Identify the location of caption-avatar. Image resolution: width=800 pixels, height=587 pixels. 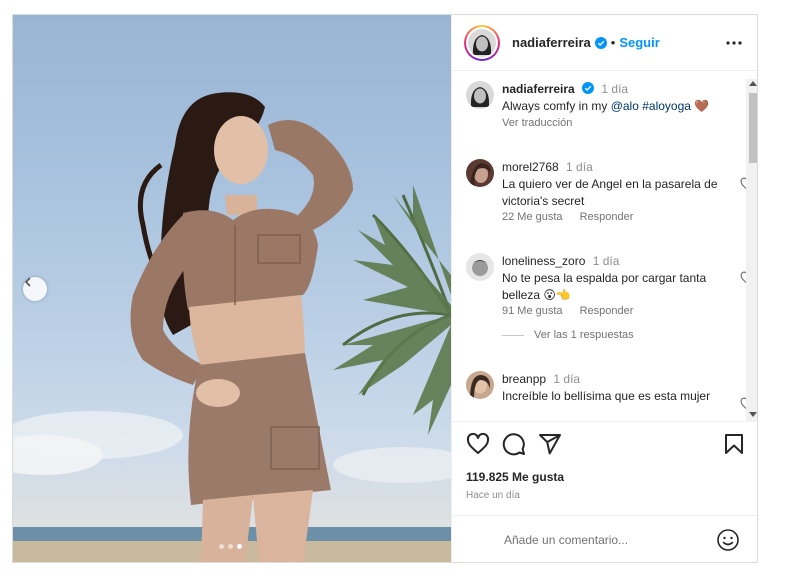
(480, 95).